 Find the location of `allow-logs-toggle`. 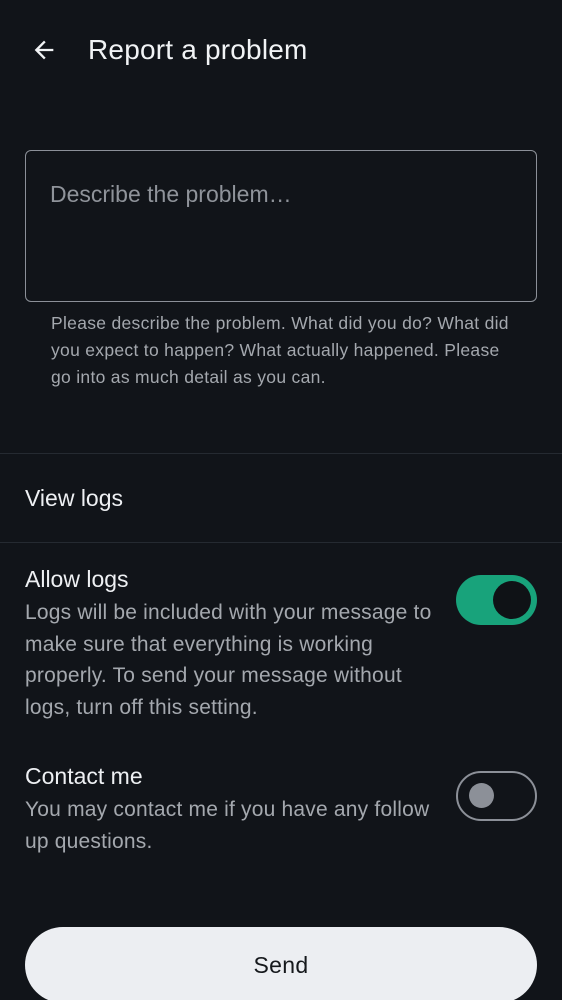

allow-logs-toggle is located at coordinates (496, 600).